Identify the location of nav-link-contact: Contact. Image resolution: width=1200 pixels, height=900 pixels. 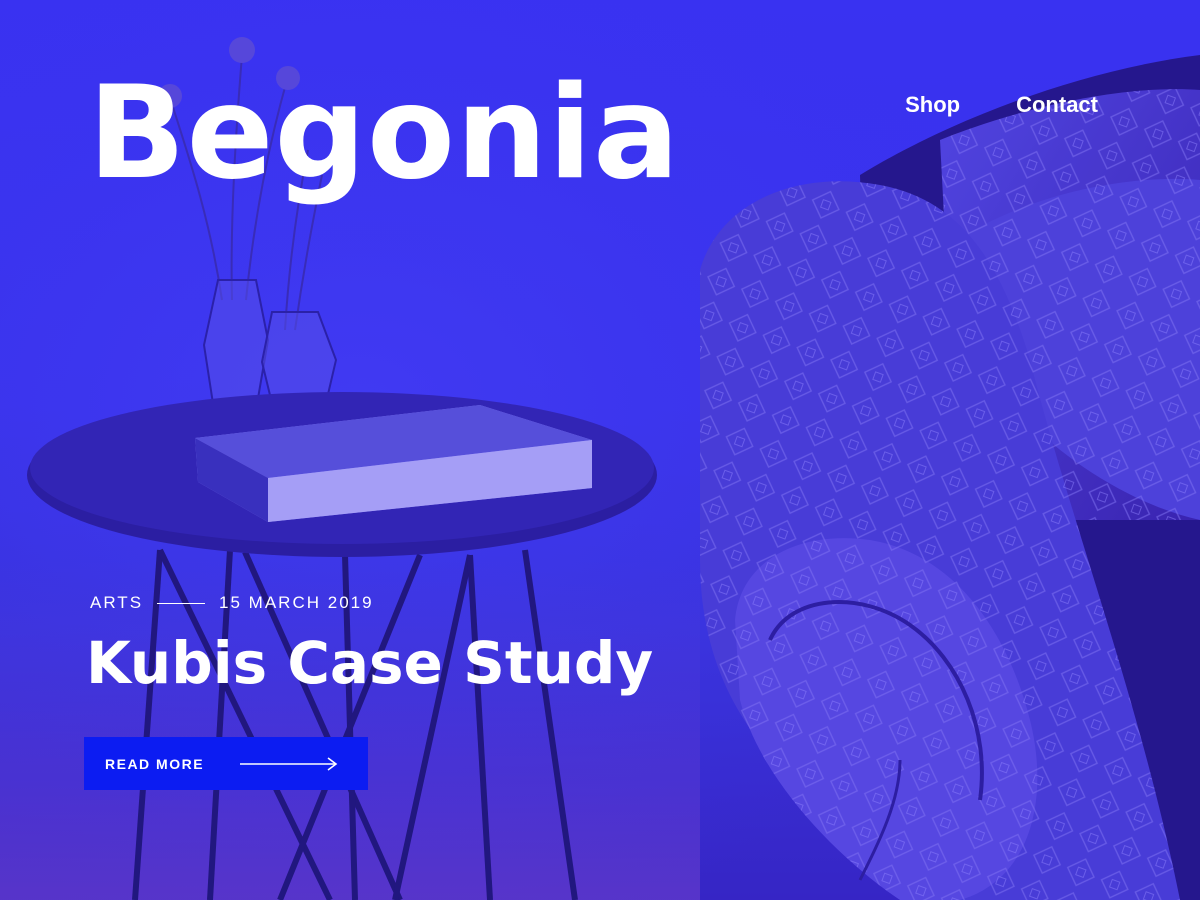
(1057, 105).